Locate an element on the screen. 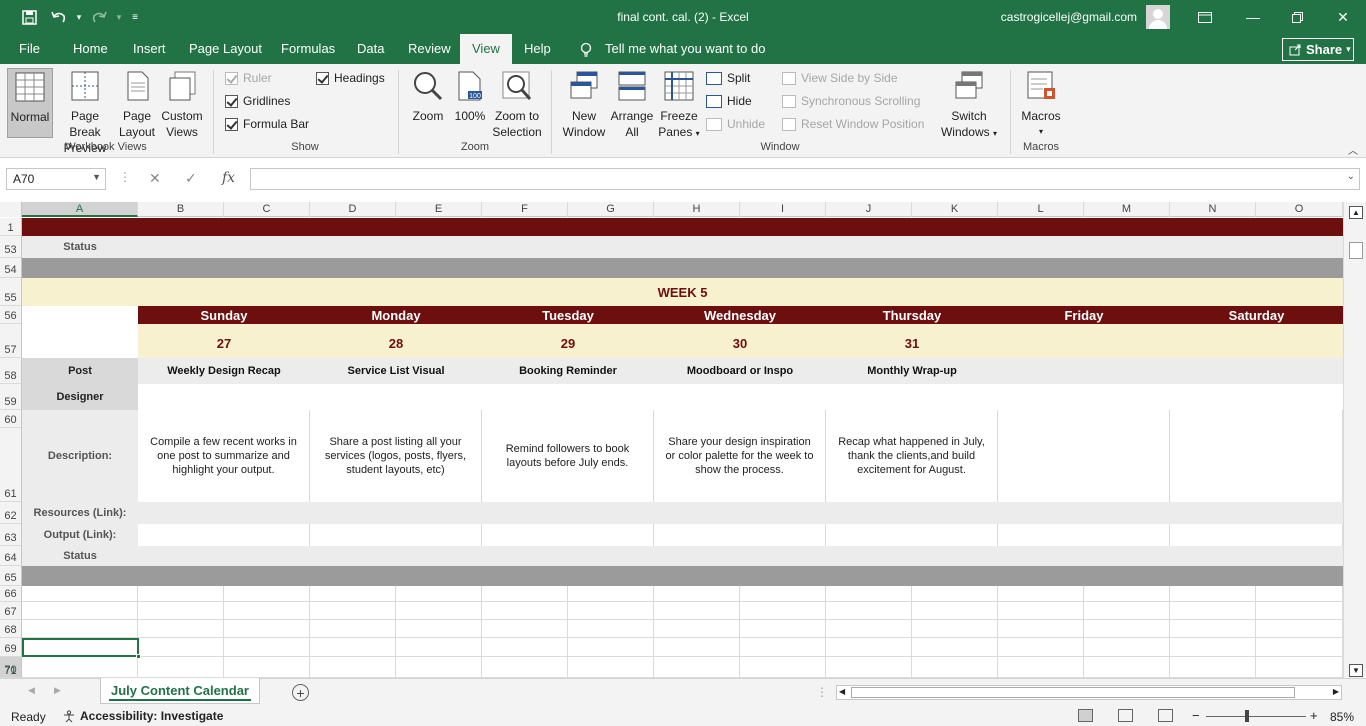  row-header-67: 67 is located at coordinates (11, 611).